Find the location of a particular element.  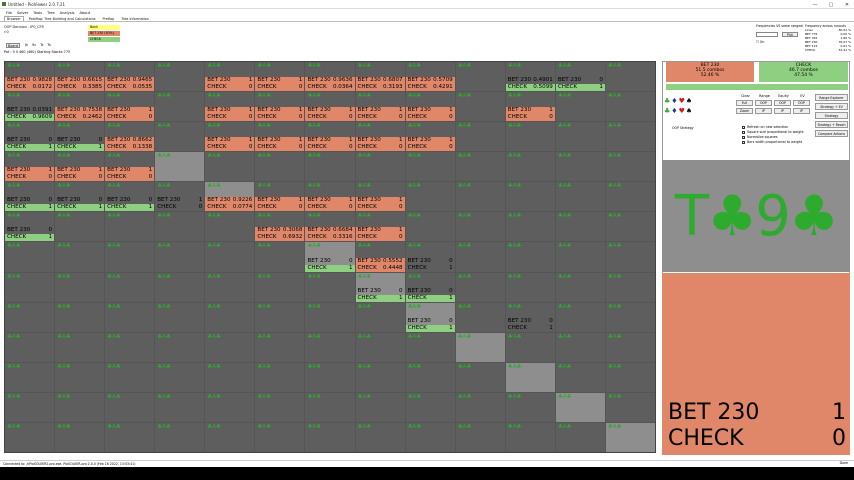

range-explorer-button: Range Explorer is located at coordinates (831, 97).